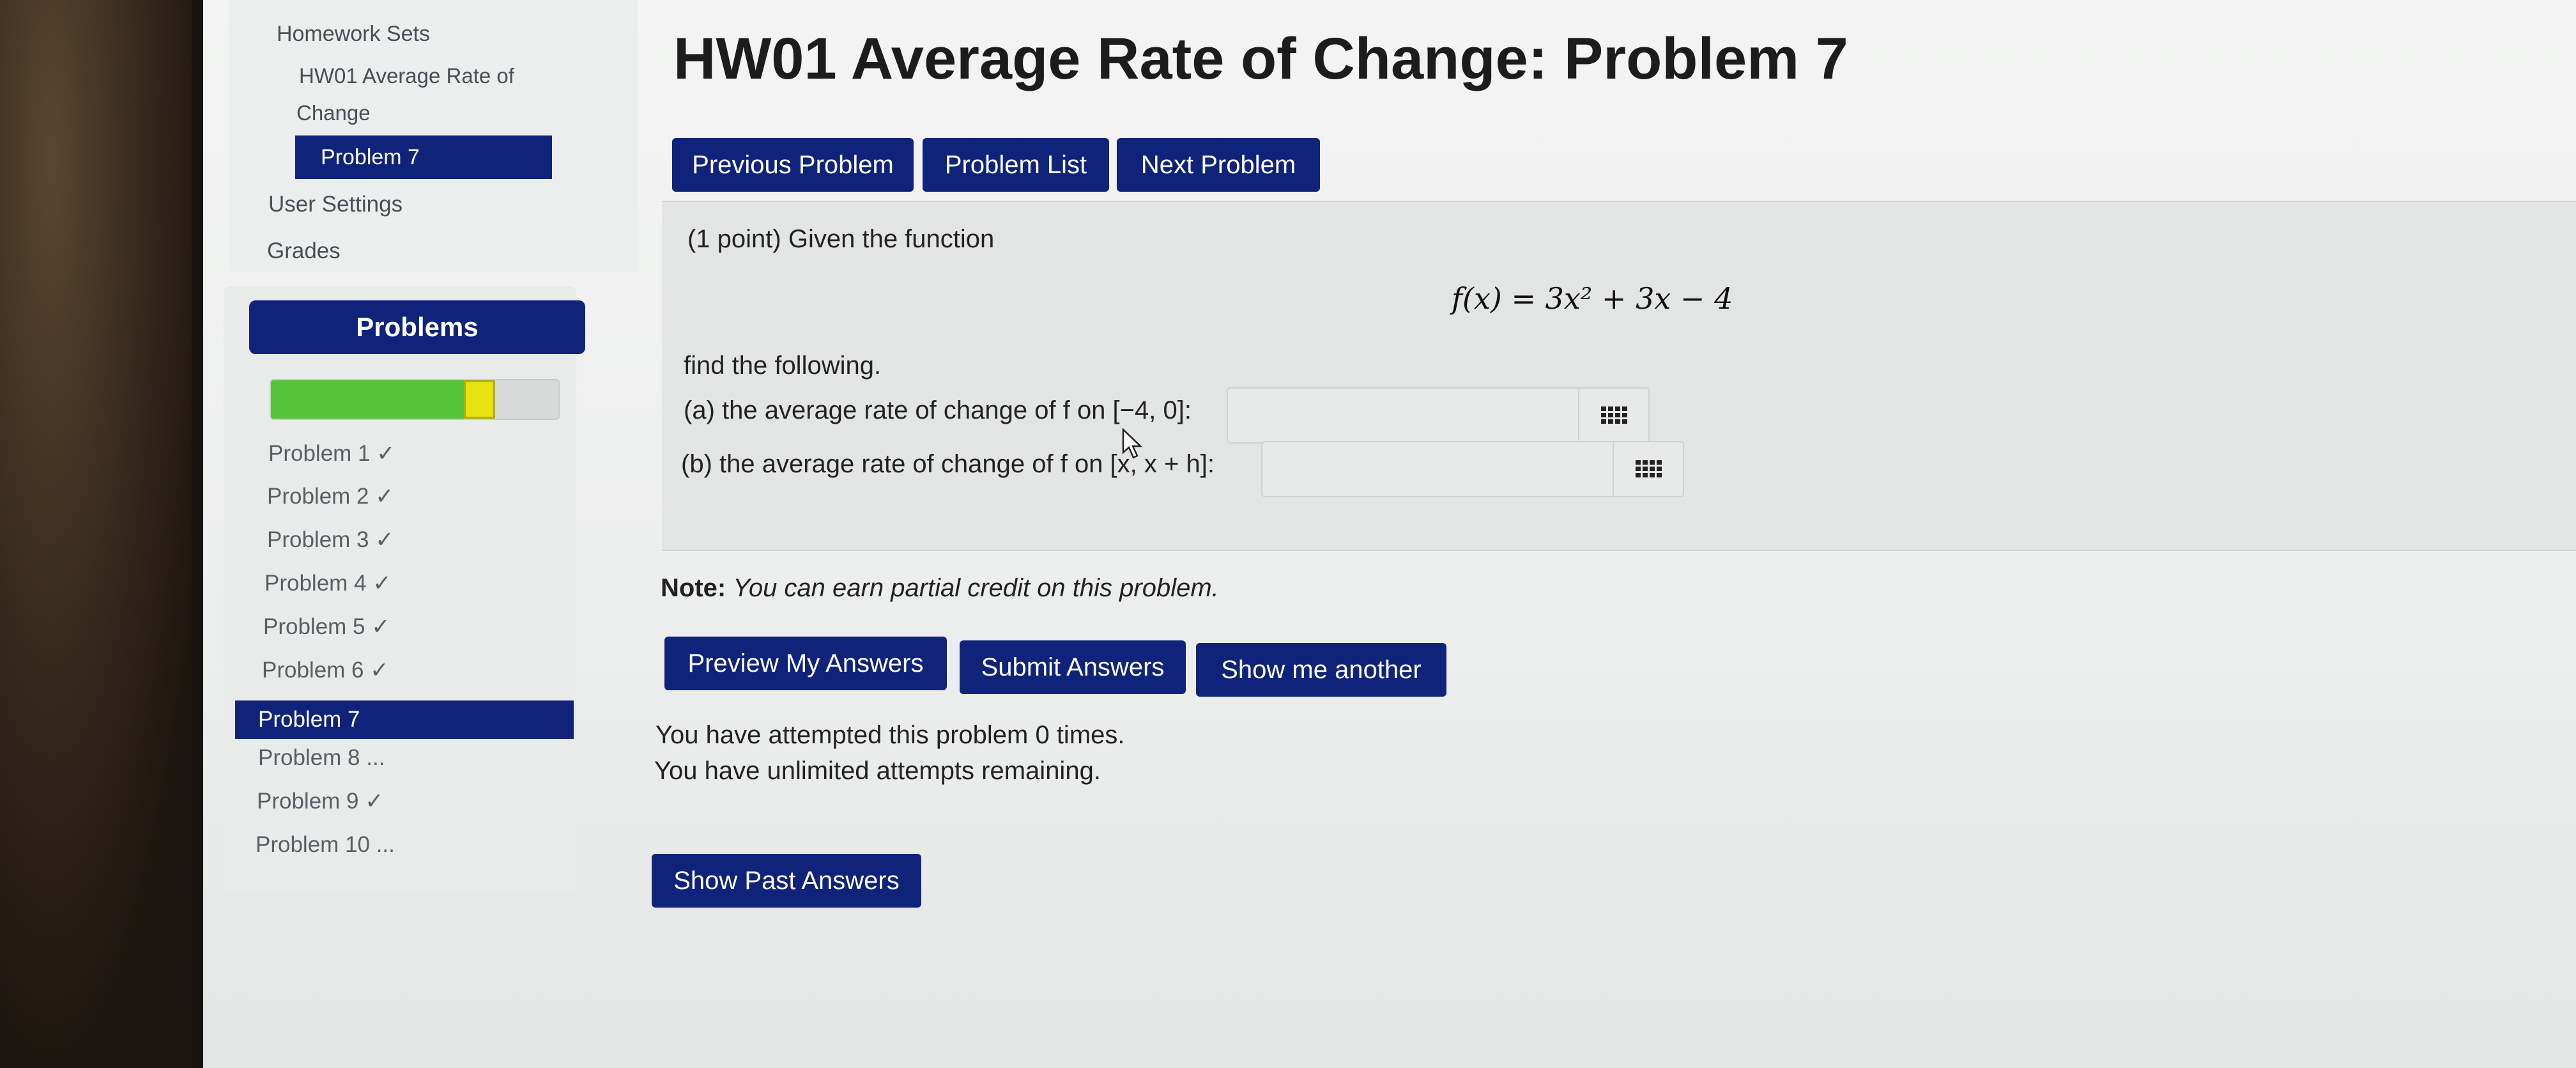 This screenshot has width=2576, height=1068. What do you see at coordinates (304, 251) in the screenshot?
I see `nav-grades: Grades` at bounding box center [304, 251].